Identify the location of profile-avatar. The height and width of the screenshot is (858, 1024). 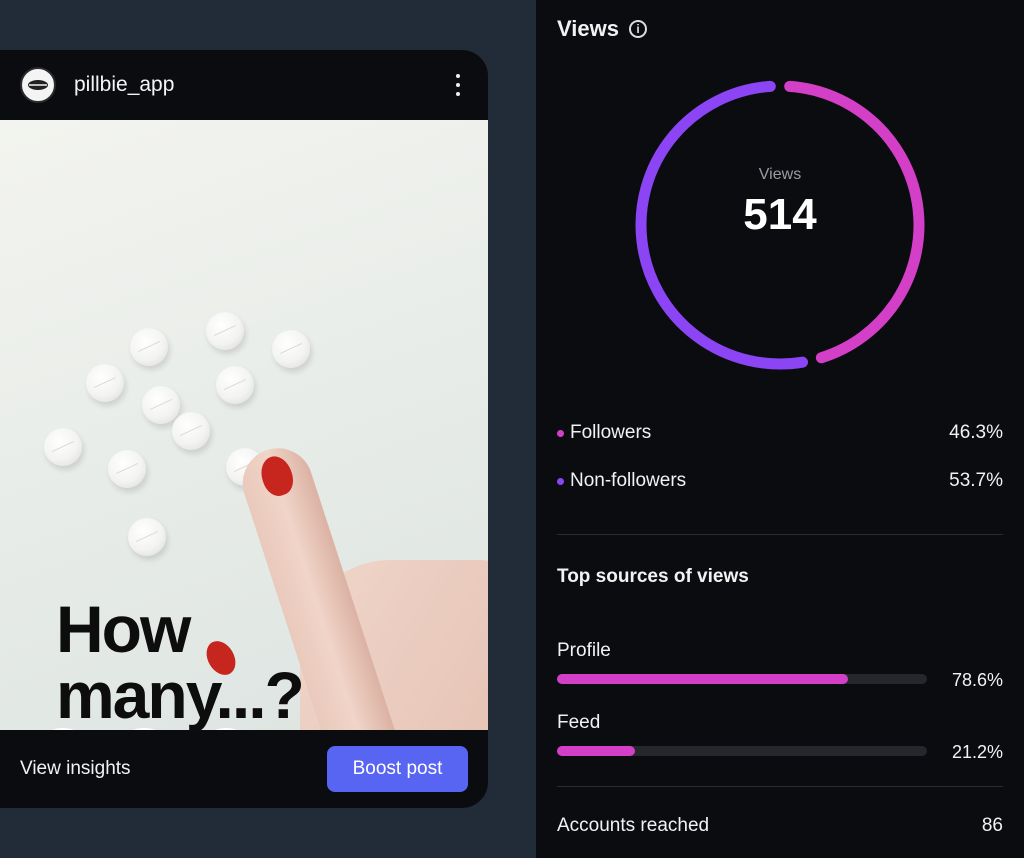
(38, 85).